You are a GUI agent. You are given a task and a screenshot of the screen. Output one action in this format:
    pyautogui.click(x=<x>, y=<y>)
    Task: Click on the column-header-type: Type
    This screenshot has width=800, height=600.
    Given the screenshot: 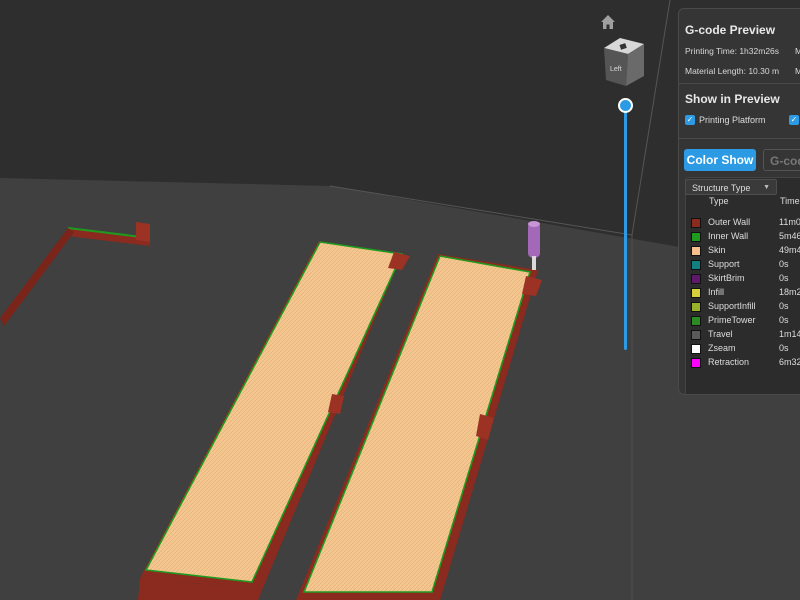 What is the action you would take?
    pyautogui.click(x=719, y=201)
    